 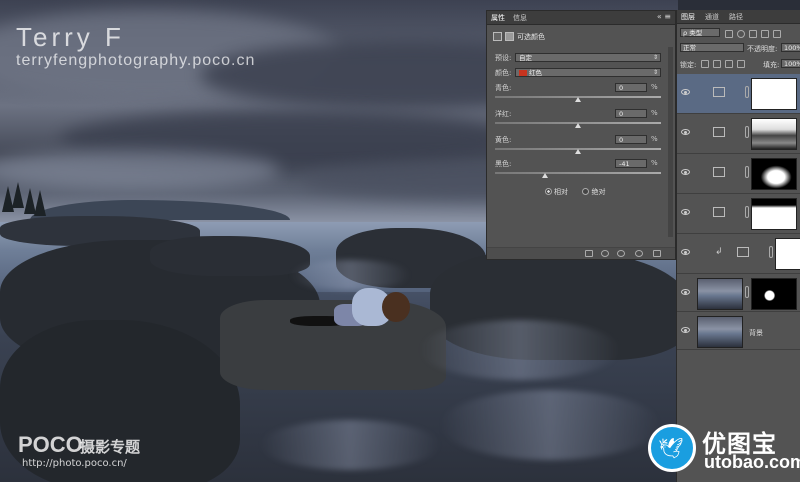 I want to click on layer-name: 背景, so click(x=756, y=333).